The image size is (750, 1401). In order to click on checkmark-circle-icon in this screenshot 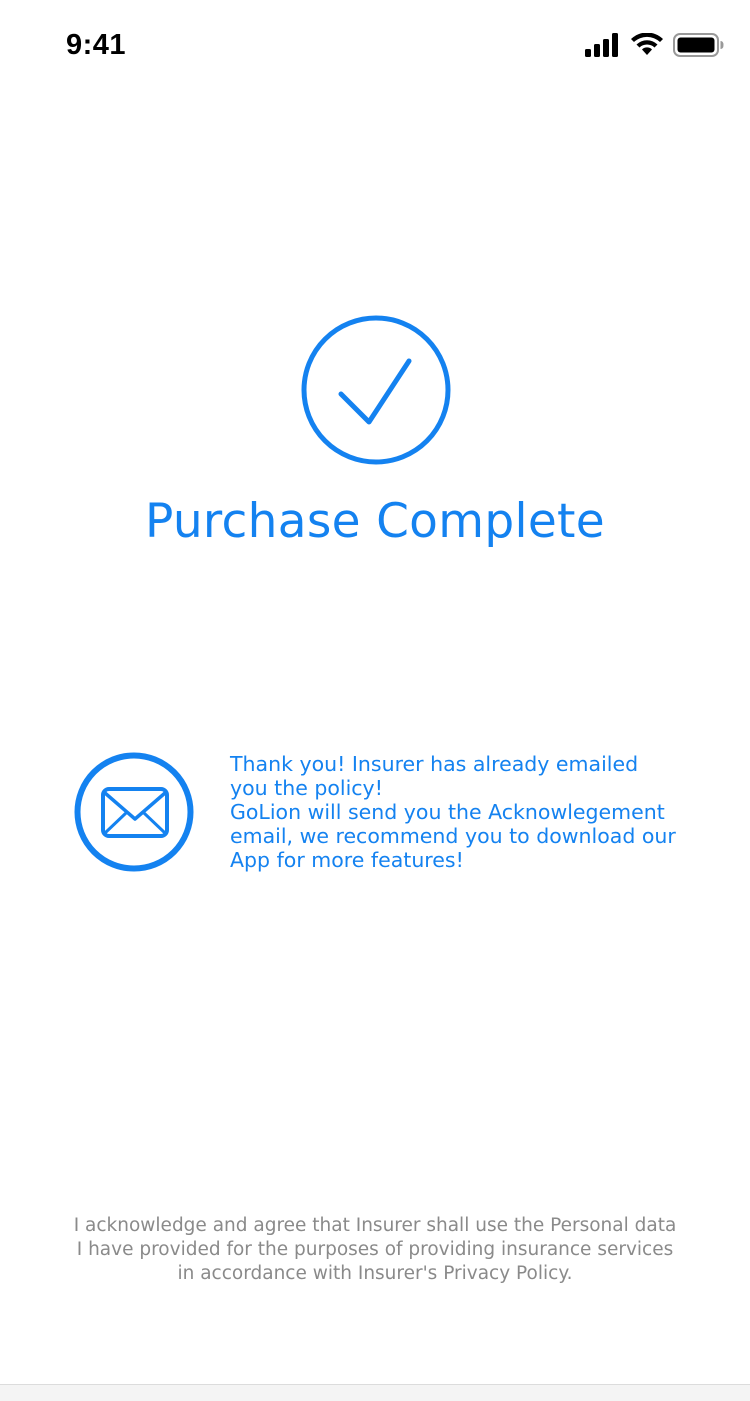, I will do `click(376, 390)`.